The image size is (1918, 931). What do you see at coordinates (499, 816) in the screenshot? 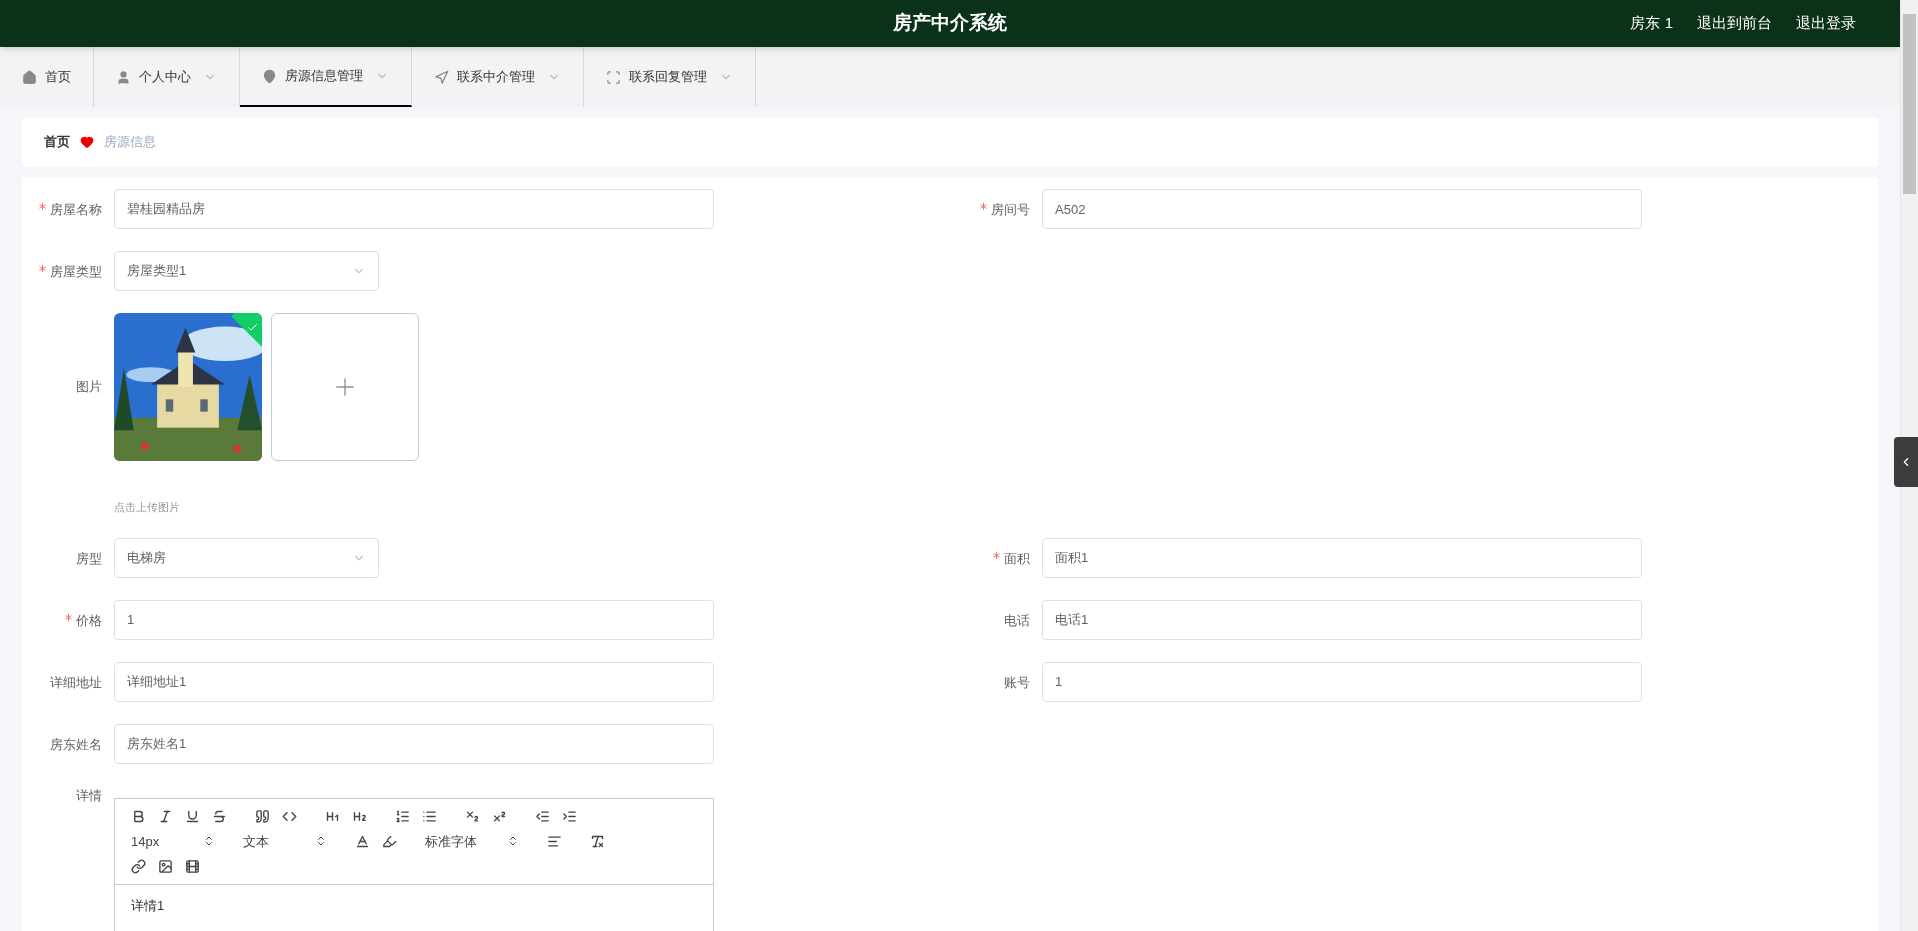
I see `superscript-icon` at bounding box center [499, 816].